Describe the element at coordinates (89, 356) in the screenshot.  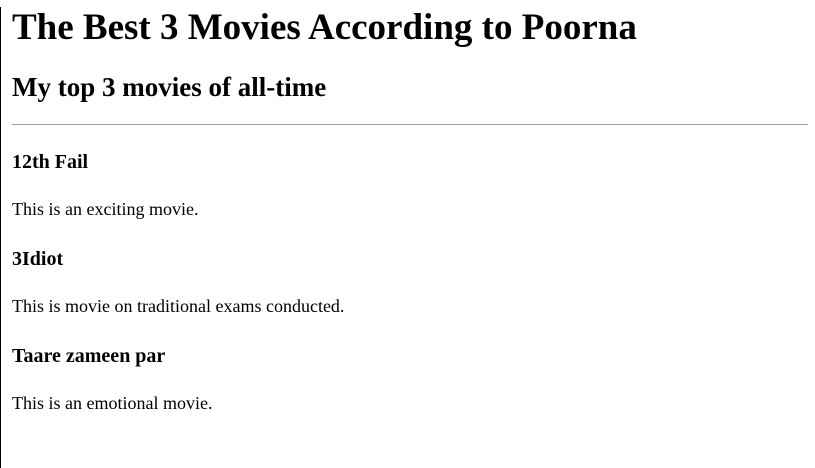
I see `movie-title: Taare zameen par` at that location.